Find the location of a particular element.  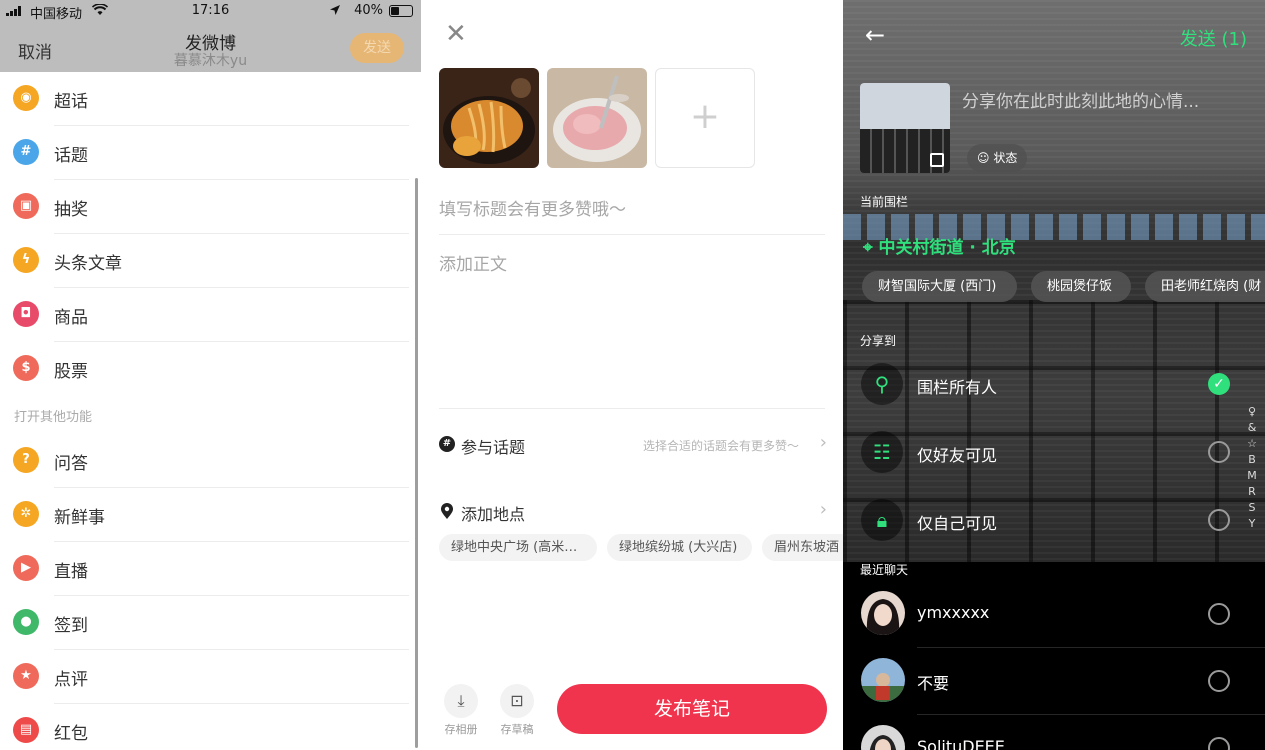

index-letter: & is located at coordinates (1252, 428).